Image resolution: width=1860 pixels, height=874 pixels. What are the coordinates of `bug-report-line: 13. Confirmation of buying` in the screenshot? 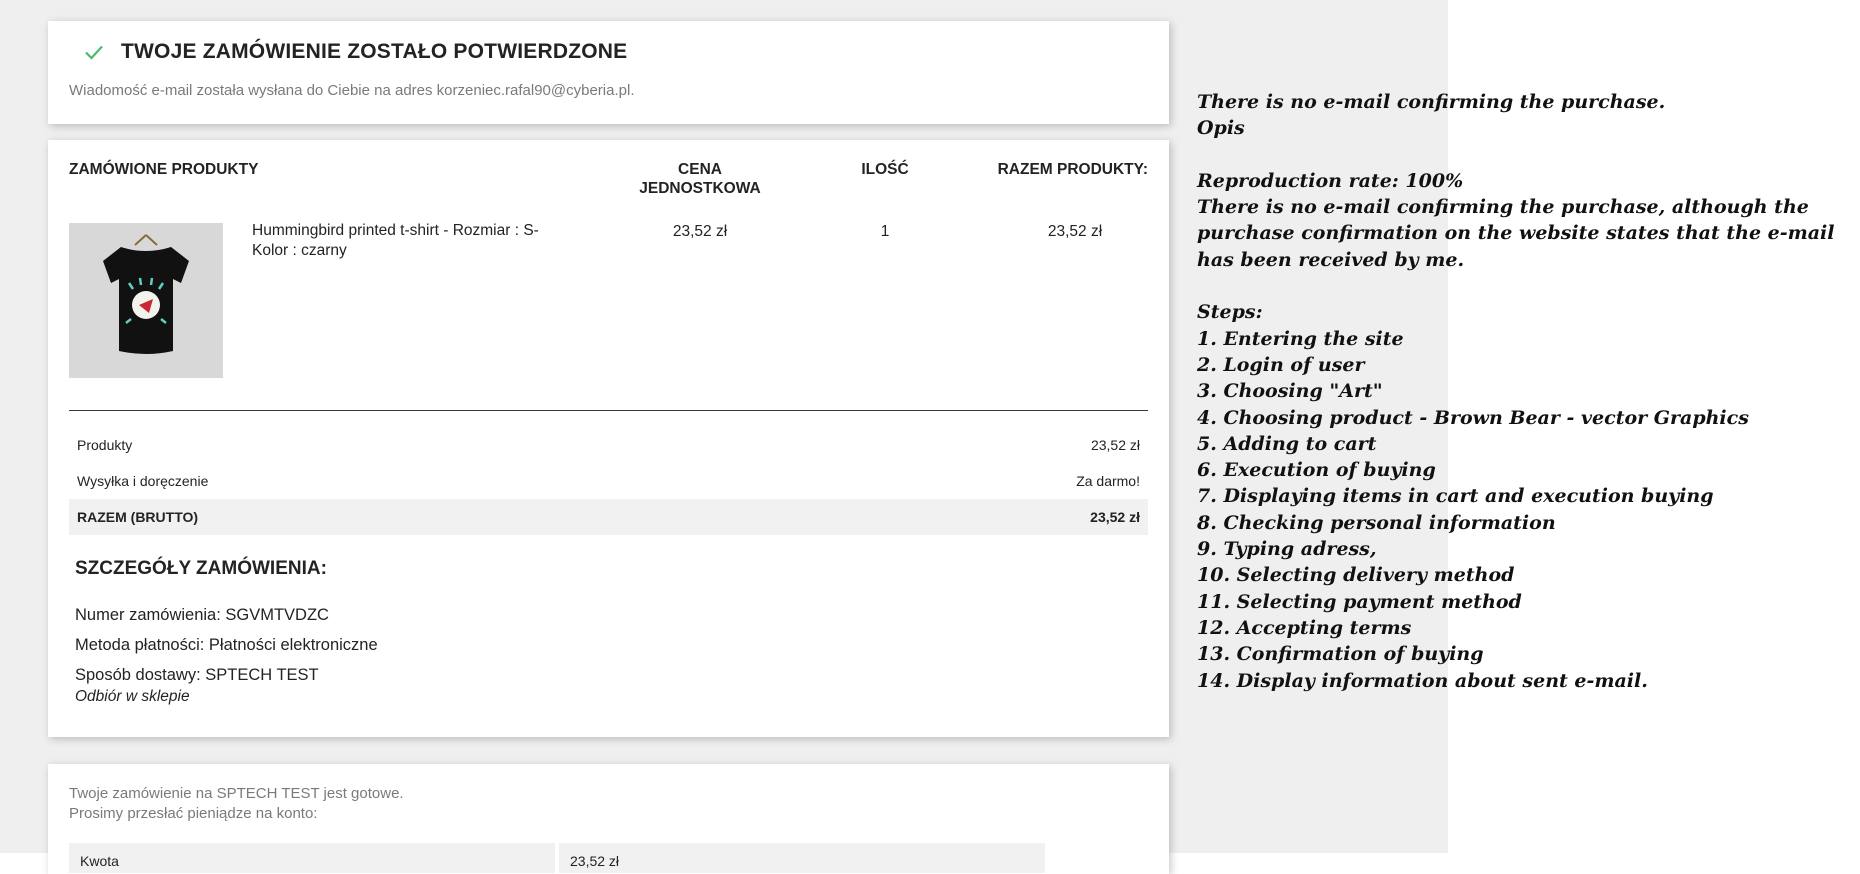 It's located at (1340, 654).